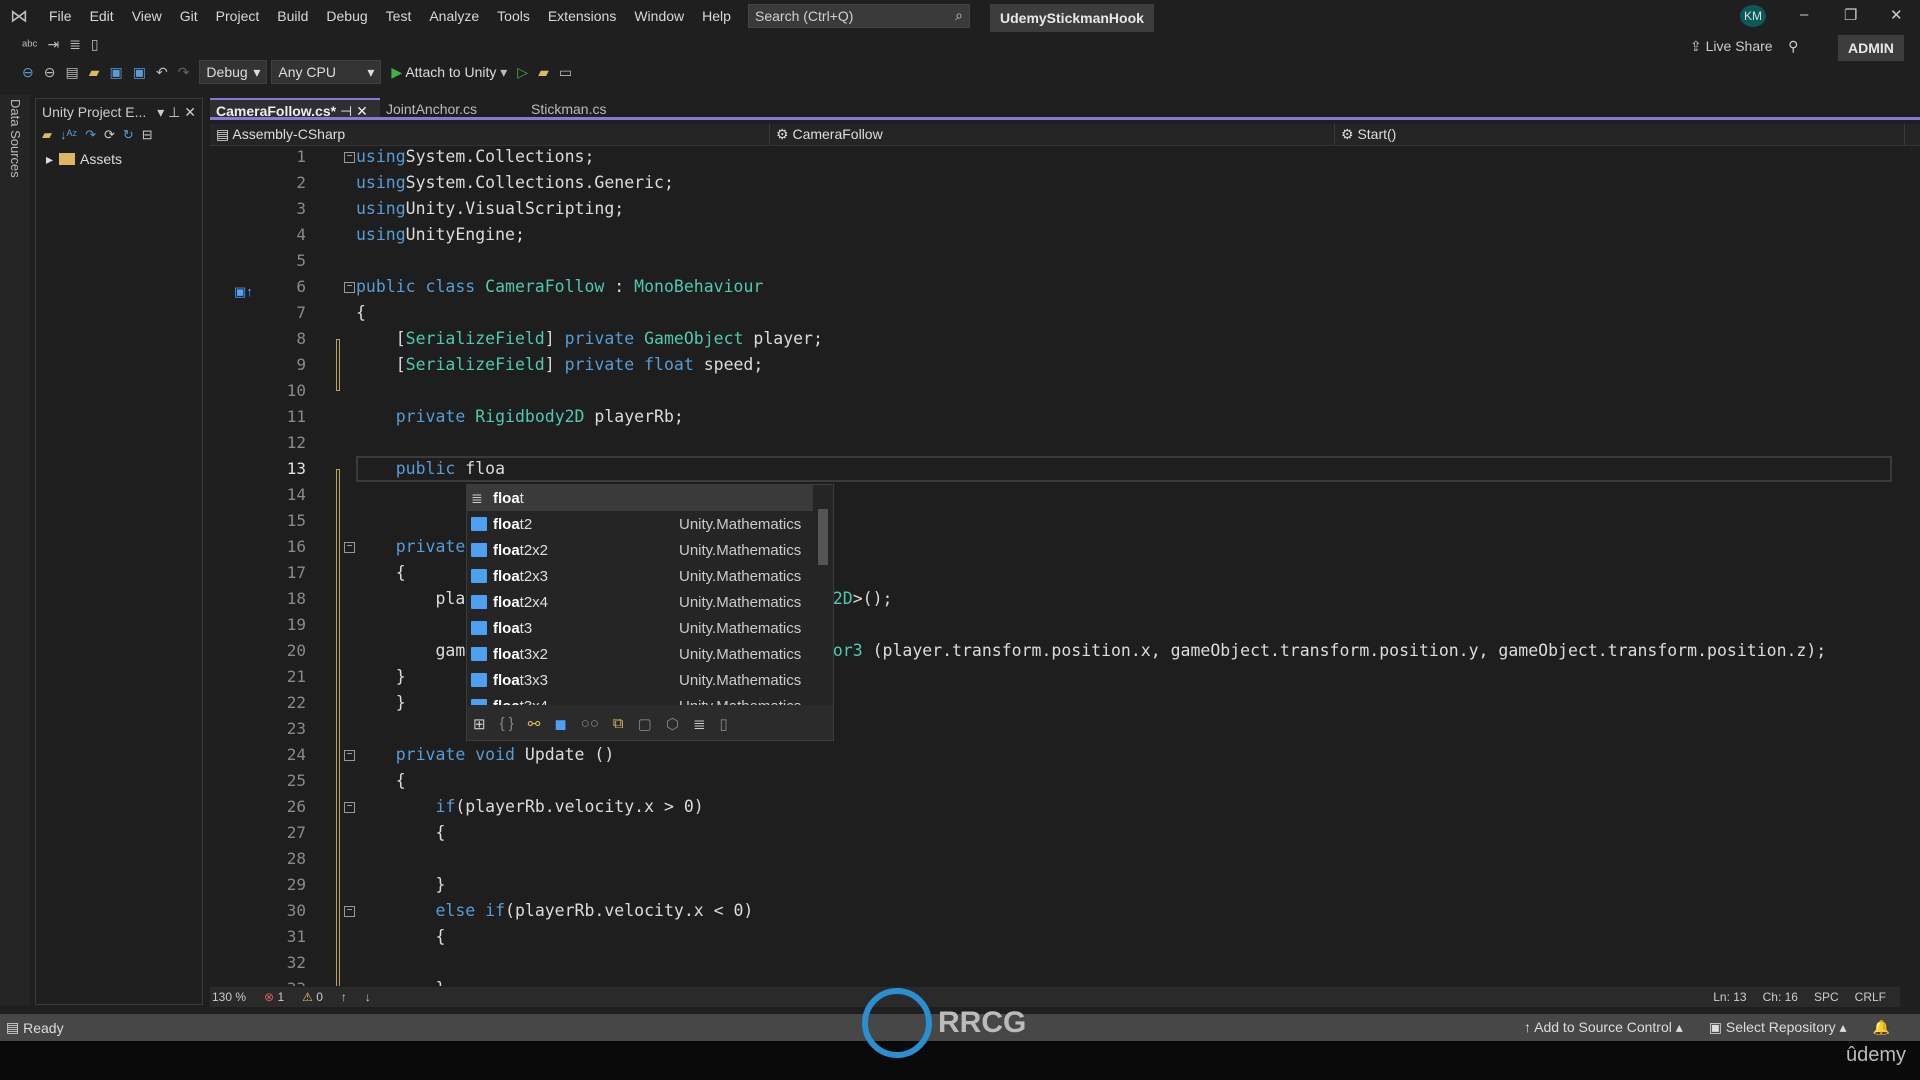 The height and width of the screenshot is (1080, 1920). Describe the element at coordinates (139, 72) in the screenshot. I see `save-all-icon: ▣` at that location.